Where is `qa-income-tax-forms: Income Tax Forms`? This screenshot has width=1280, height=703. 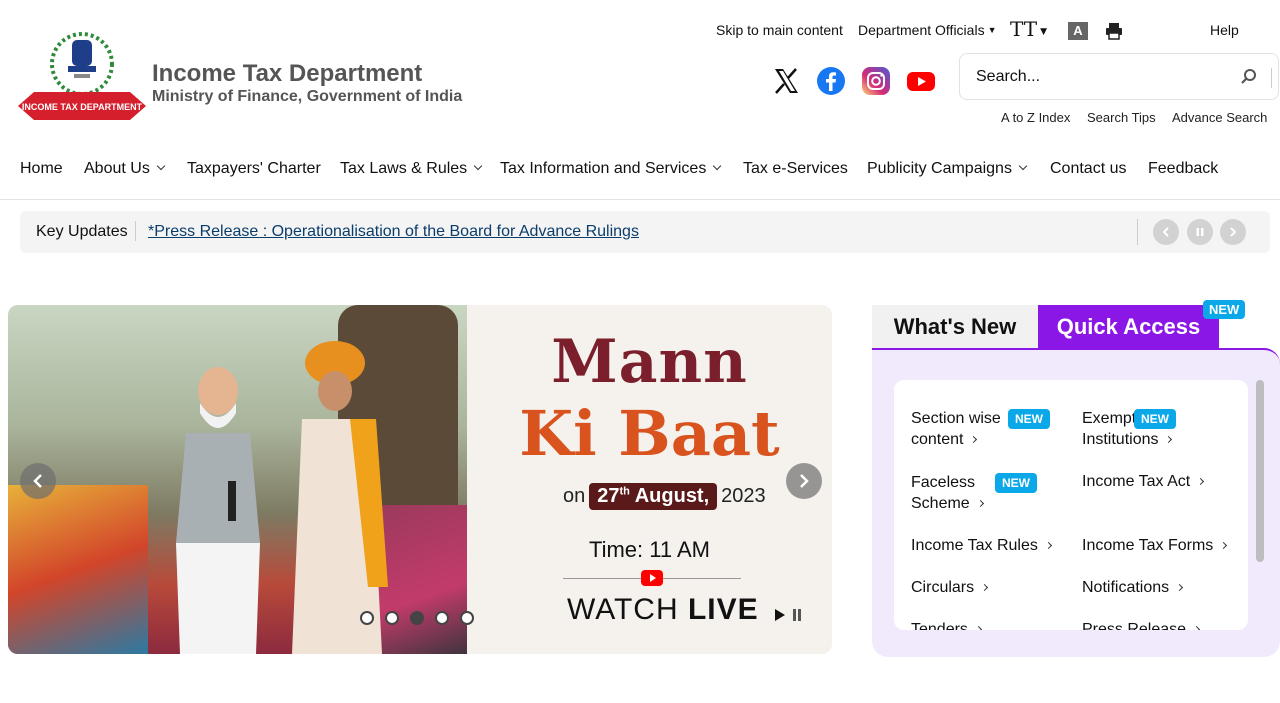 qa-income-tax-forms: Income Tax Forms is located at coordinates (1155, 545).